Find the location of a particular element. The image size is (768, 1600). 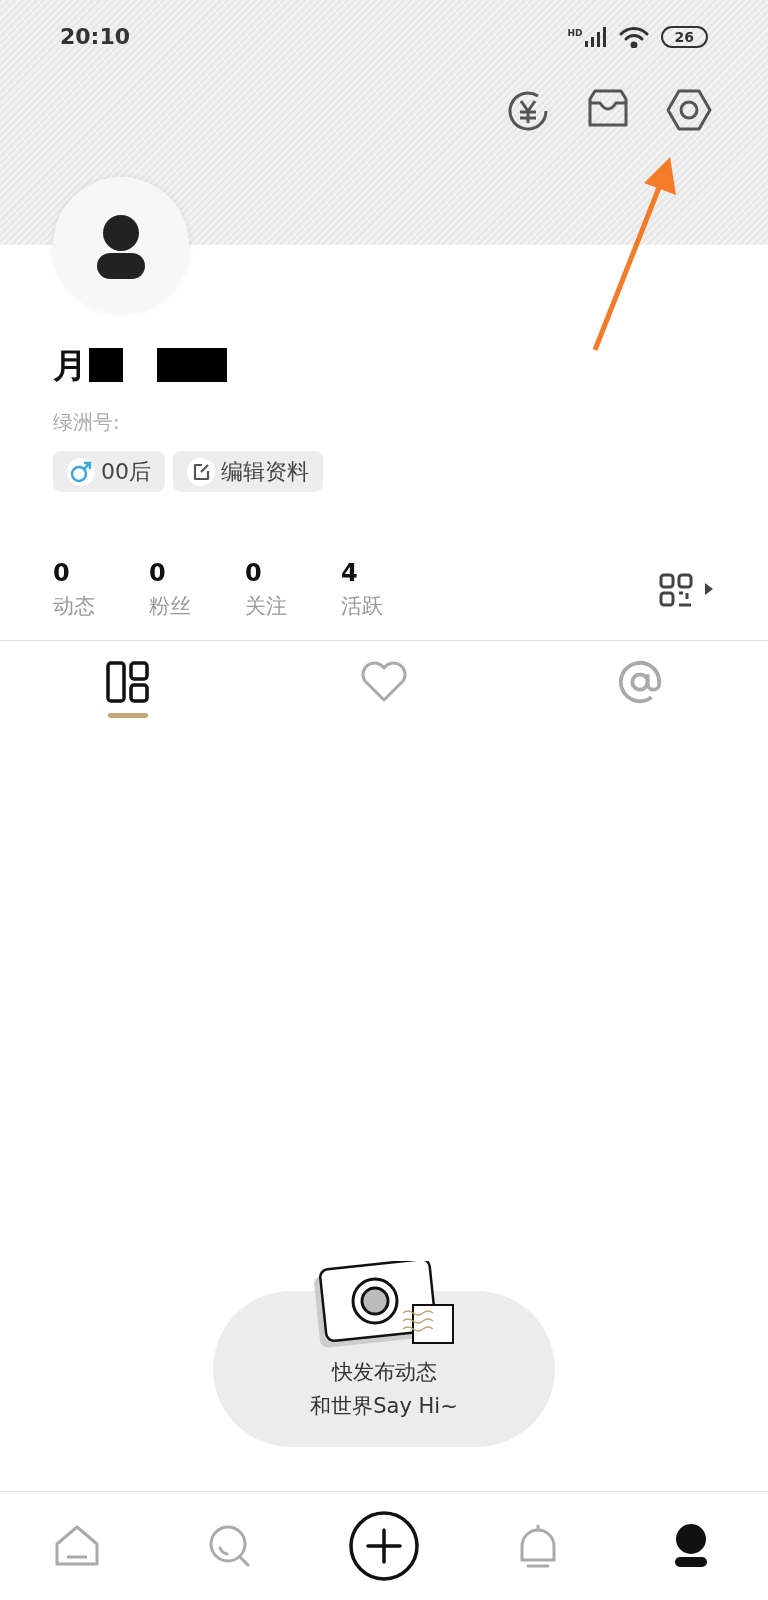

network-label: HD is located at coordinates (575, 33).